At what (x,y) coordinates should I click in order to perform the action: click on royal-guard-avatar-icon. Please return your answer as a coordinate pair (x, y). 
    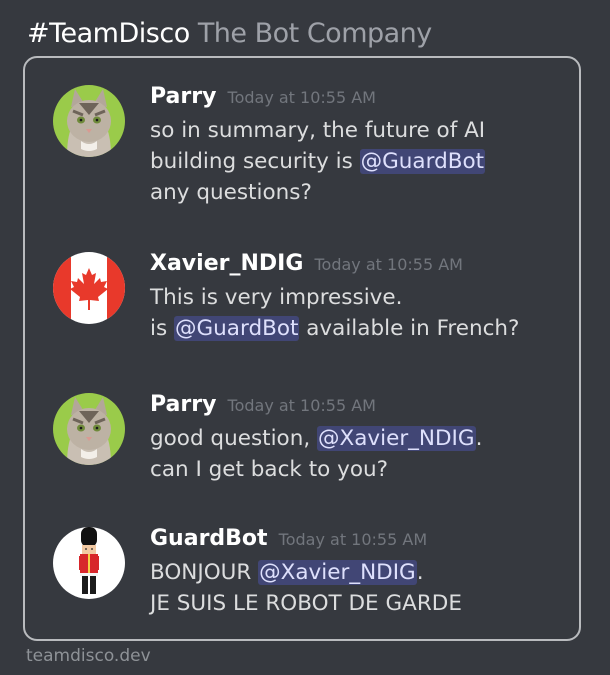
    Looking at the image, I should click on (89, 563).